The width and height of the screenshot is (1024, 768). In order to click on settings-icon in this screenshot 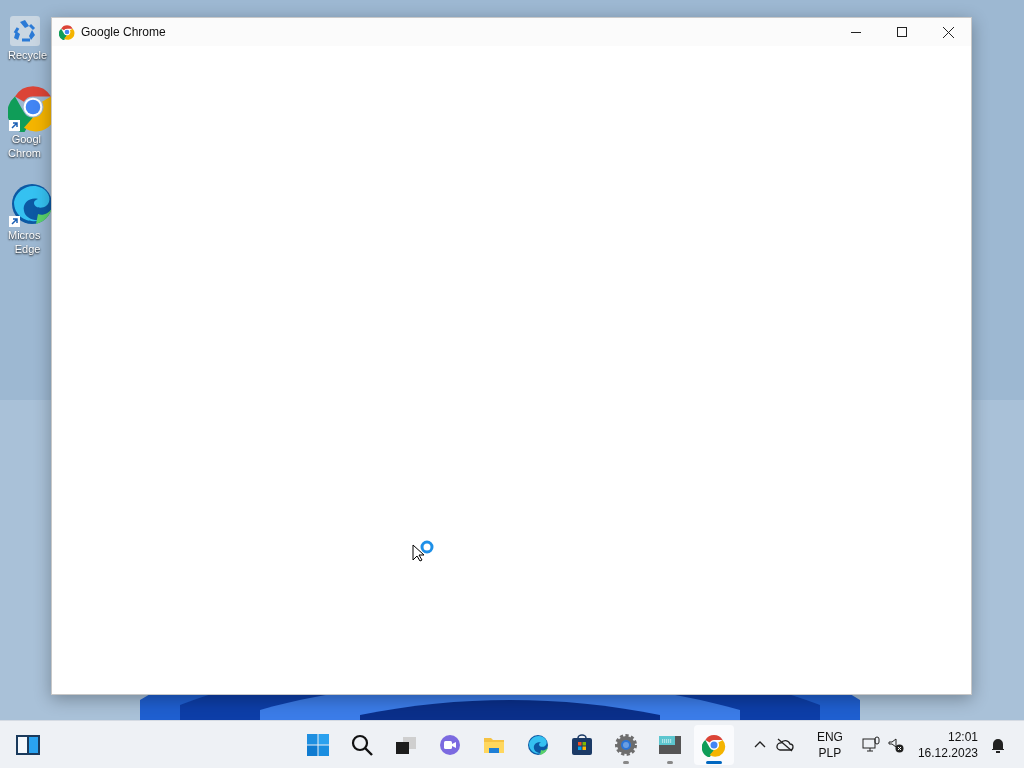, I will do `click(626, 744)`.